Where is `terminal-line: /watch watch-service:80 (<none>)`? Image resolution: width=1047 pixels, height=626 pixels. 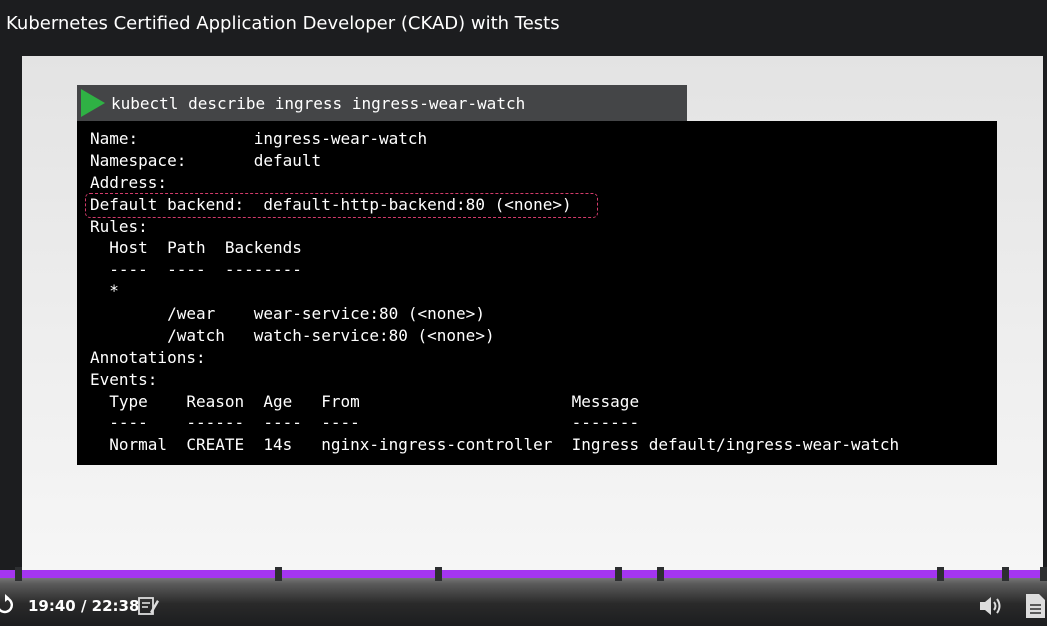 terminal-line: /watch watch-service:80 (<none>) is located at coordinates (292, 335).